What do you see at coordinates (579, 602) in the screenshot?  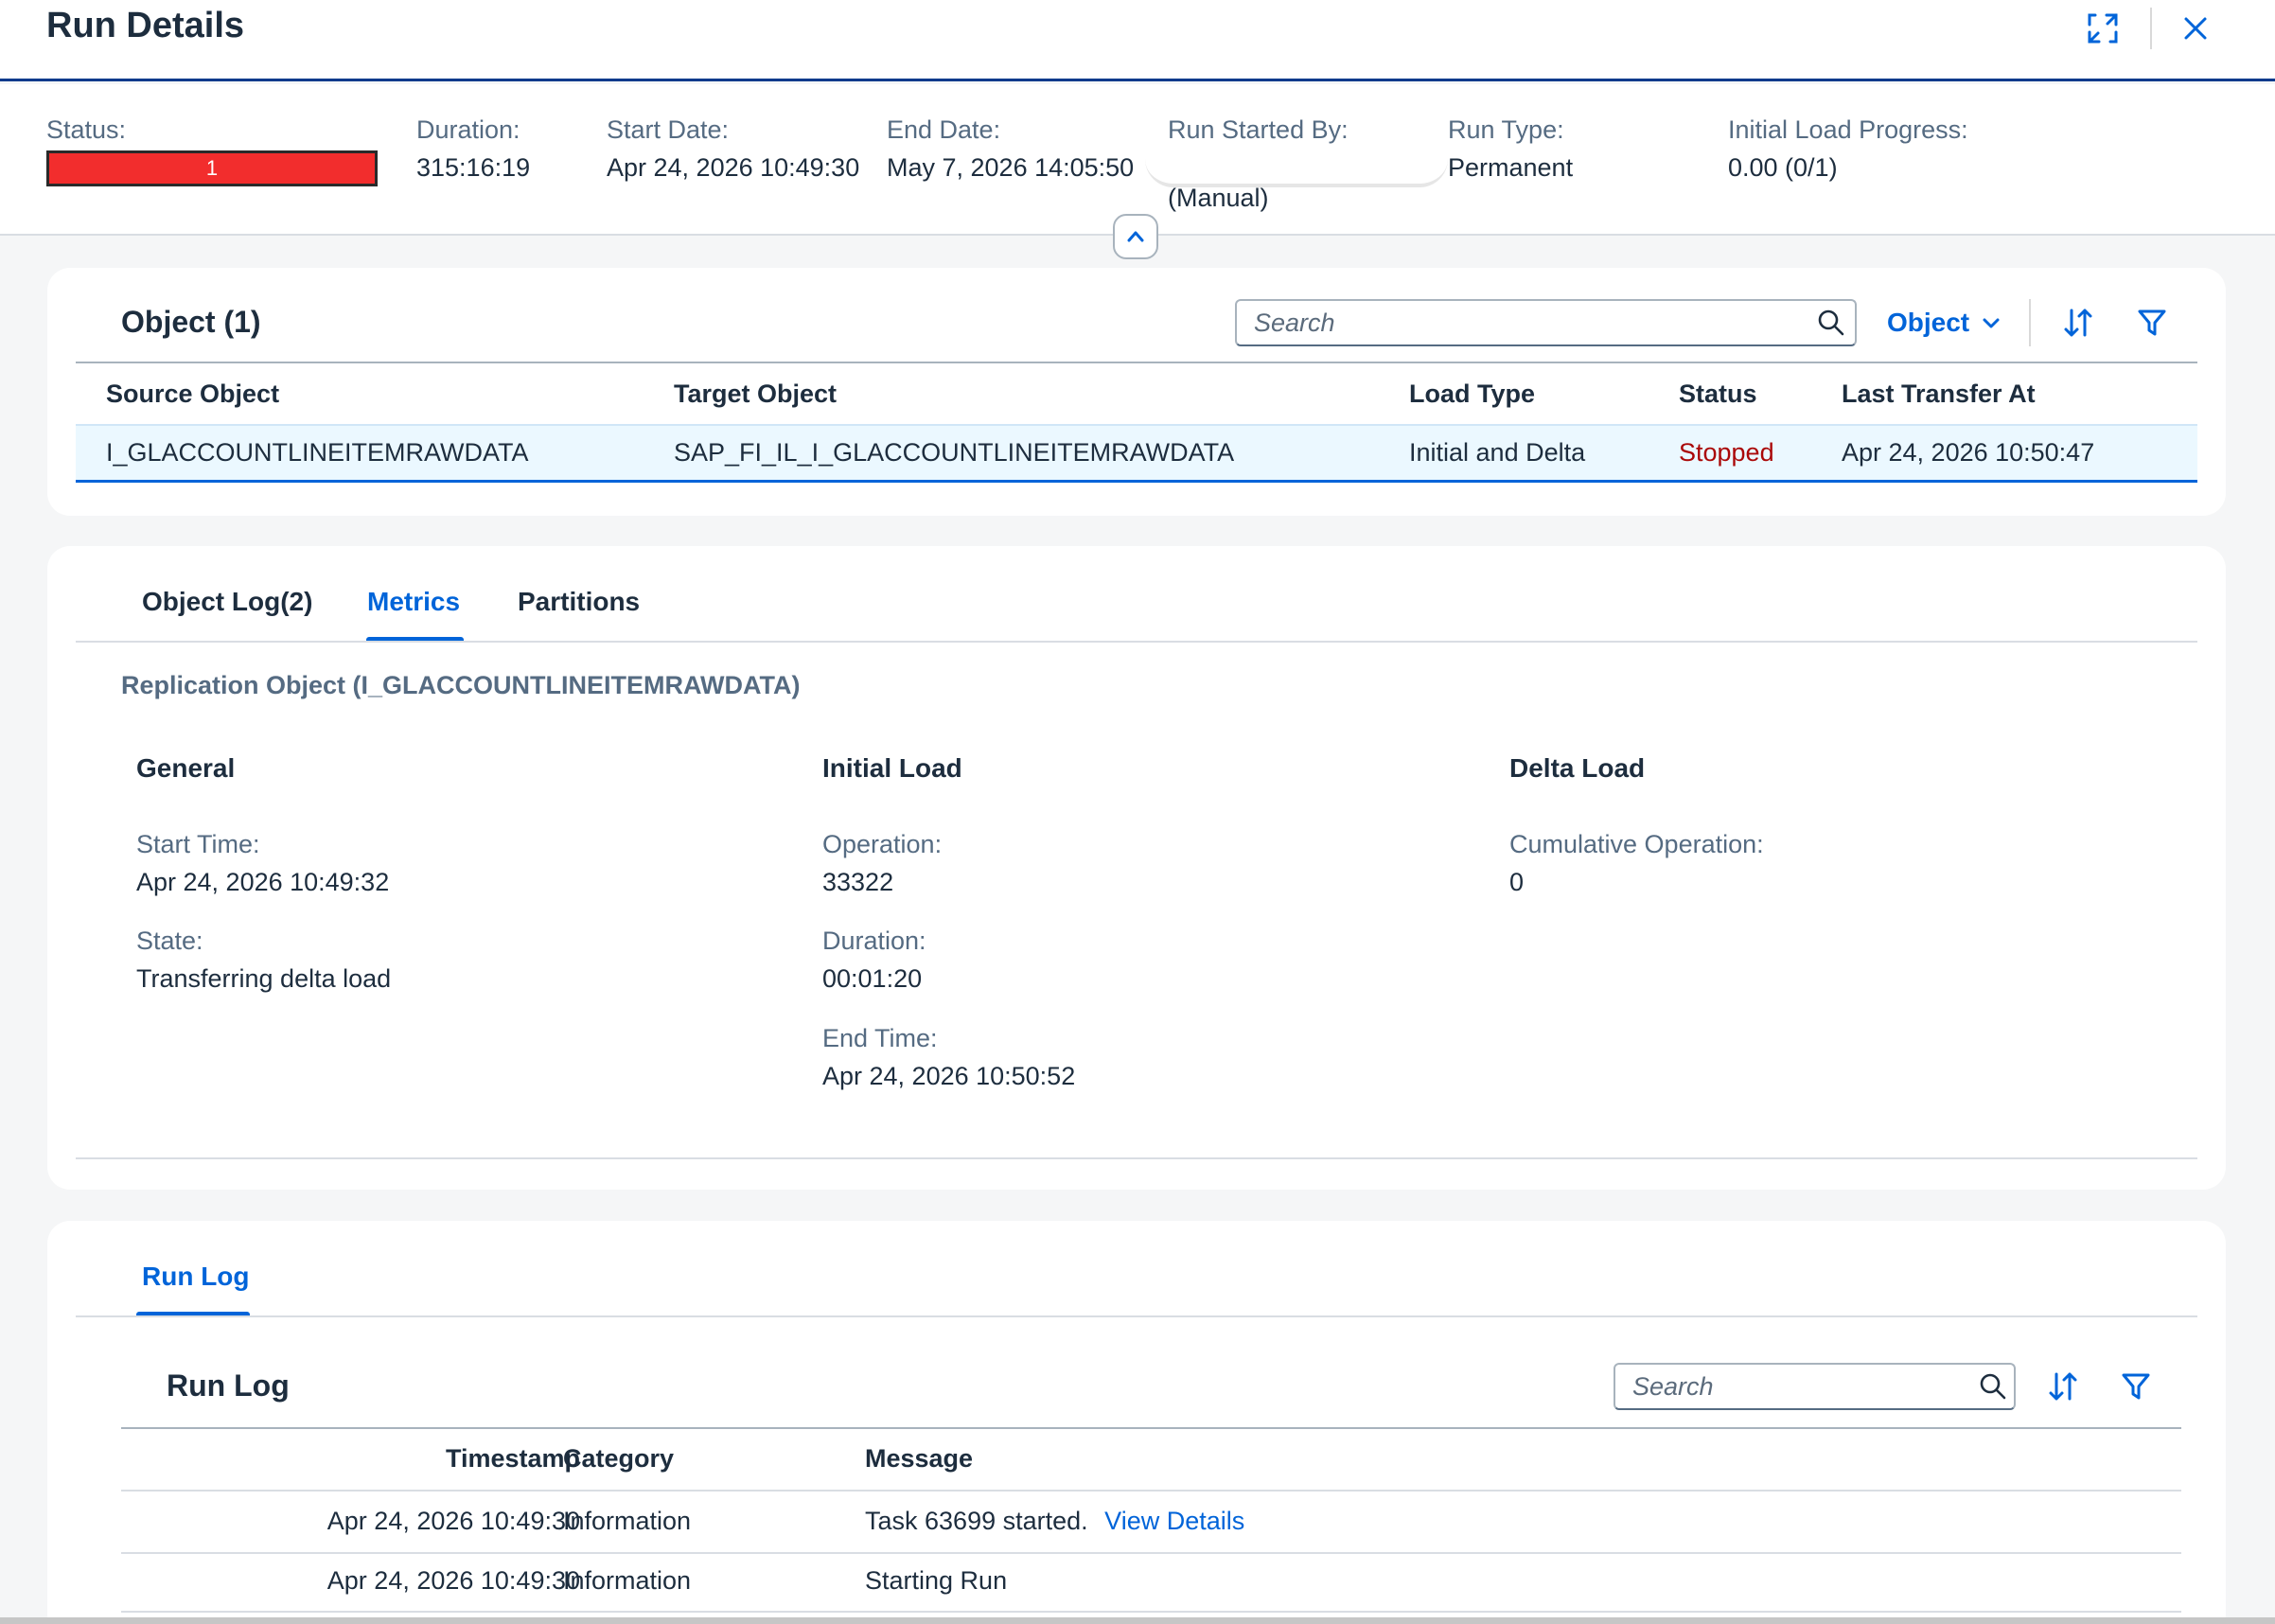 I see `tab-partitions: Partitions` at bounding box center [579, 602].